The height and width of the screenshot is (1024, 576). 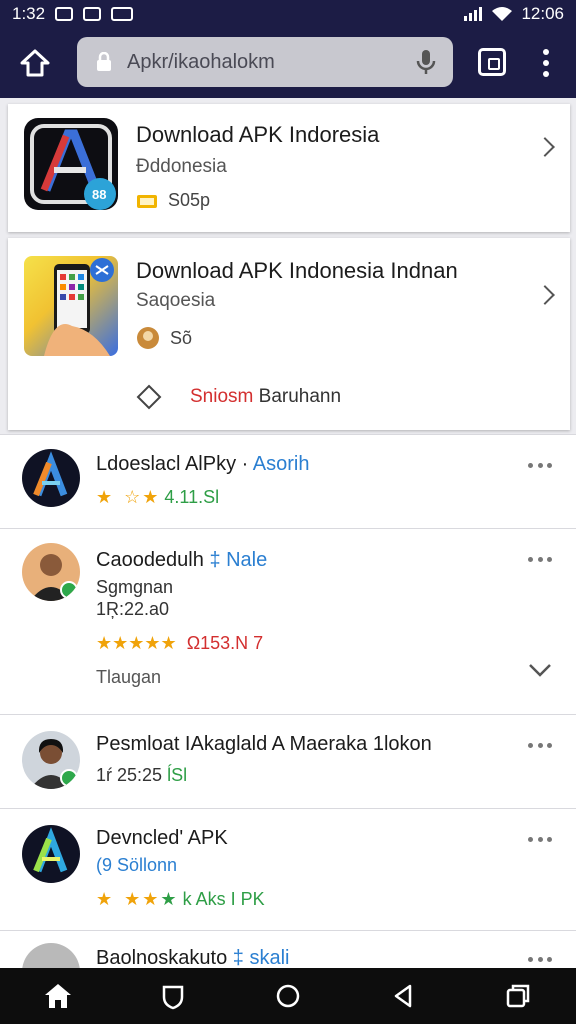 What do you see at coordinates (92, 14) in the screenshot?
I see `gallery-icon` at bounding box center [92, 14].